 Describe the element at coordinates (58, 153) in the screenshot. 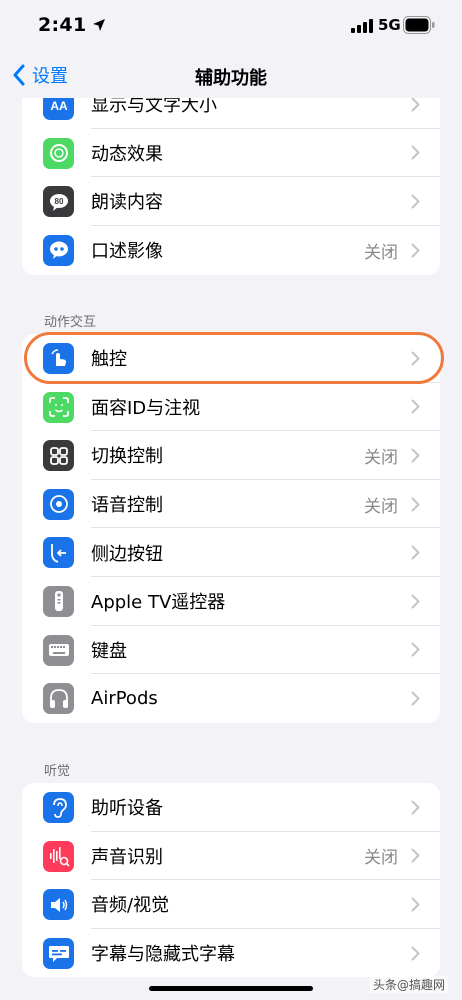

I see `motion-icon` at that location.